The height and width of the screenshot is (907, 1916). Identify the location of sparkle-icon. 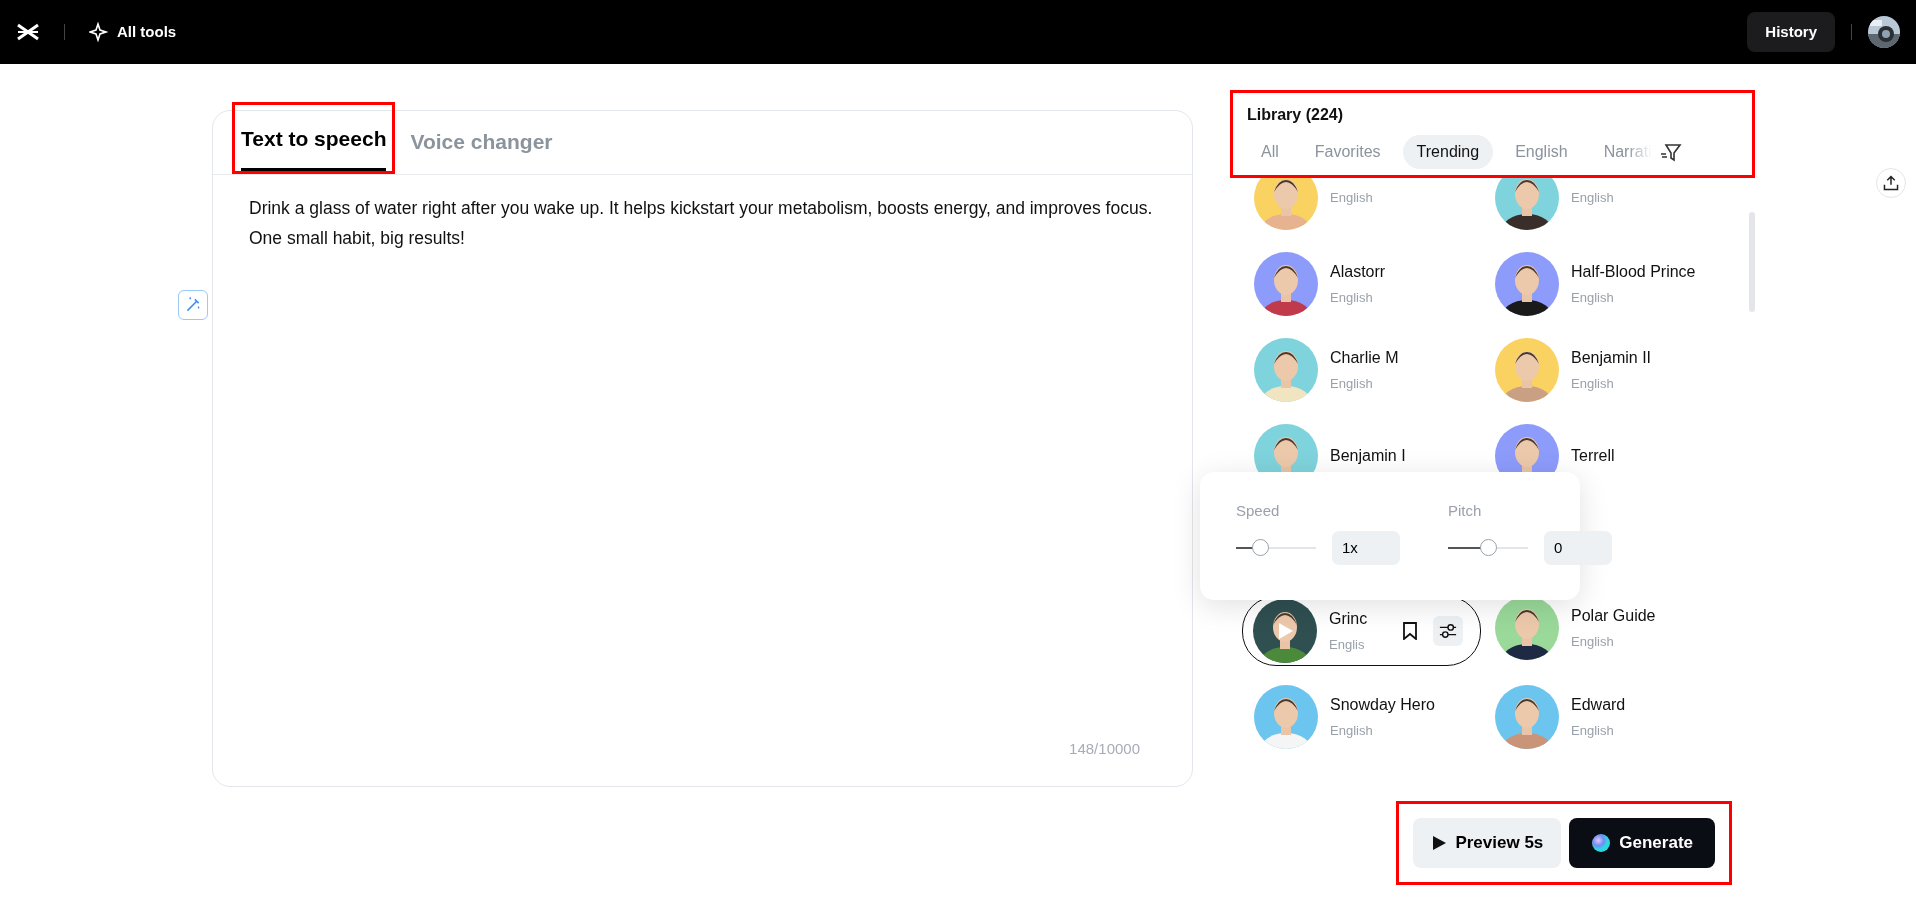
(99, 32).